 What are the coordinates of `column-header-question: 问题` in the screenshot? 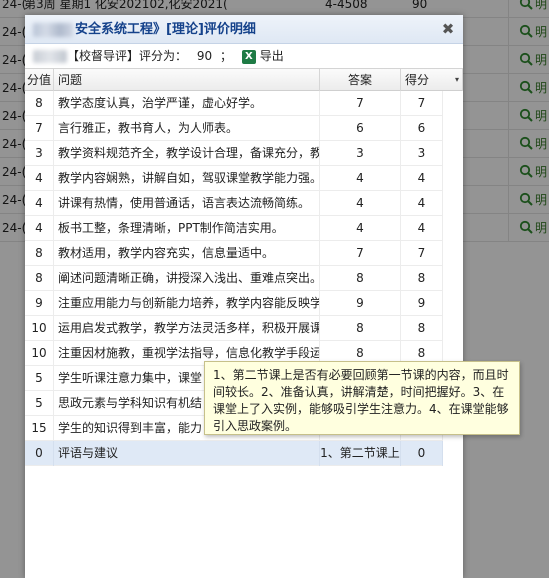 It's located at (187, 80).